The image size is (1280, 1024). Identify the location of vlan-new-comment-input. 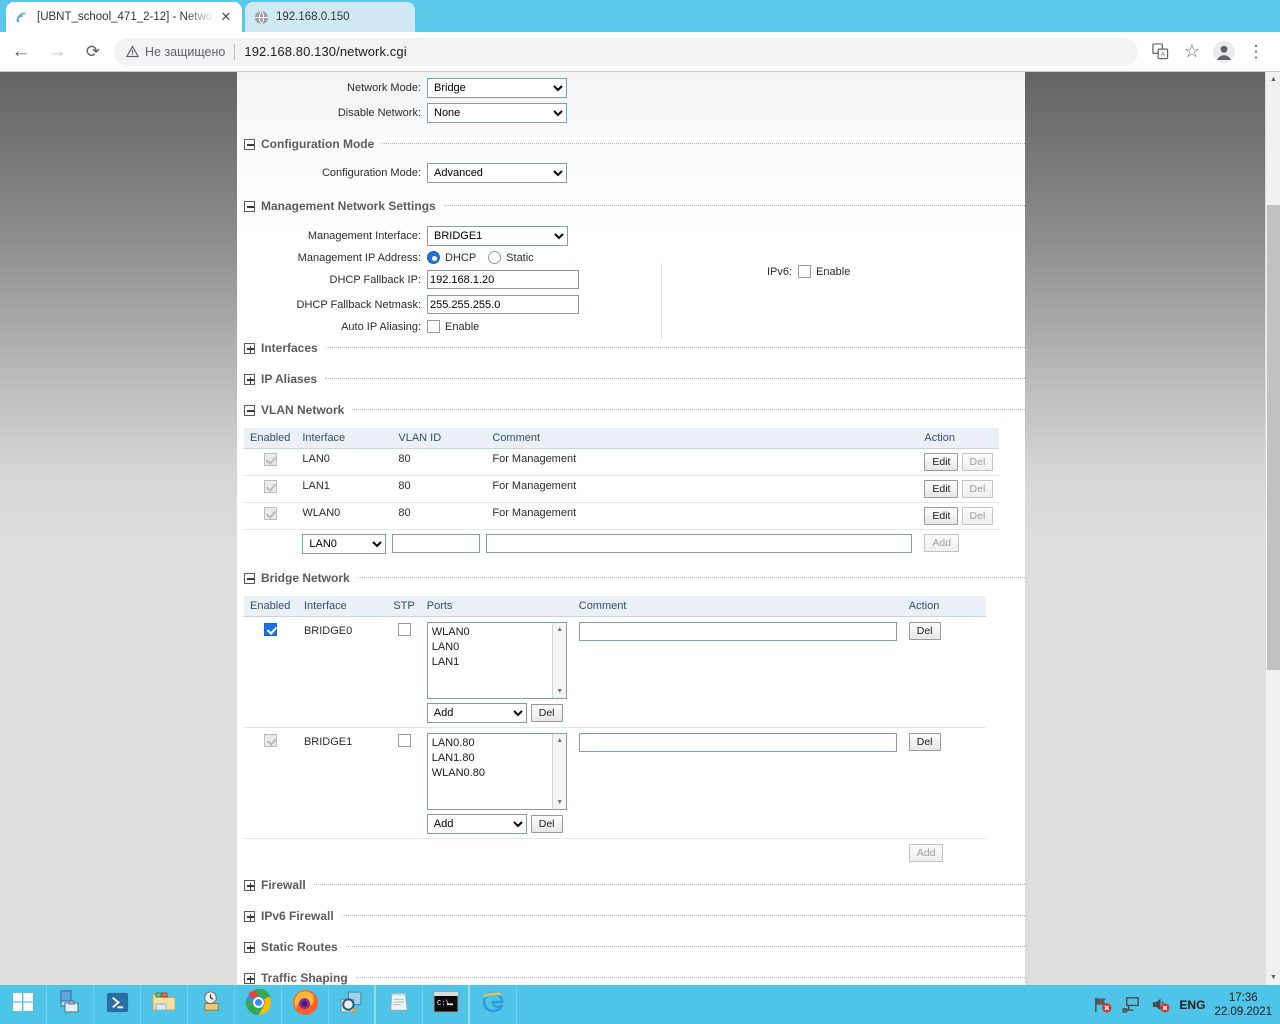
(699, 543).